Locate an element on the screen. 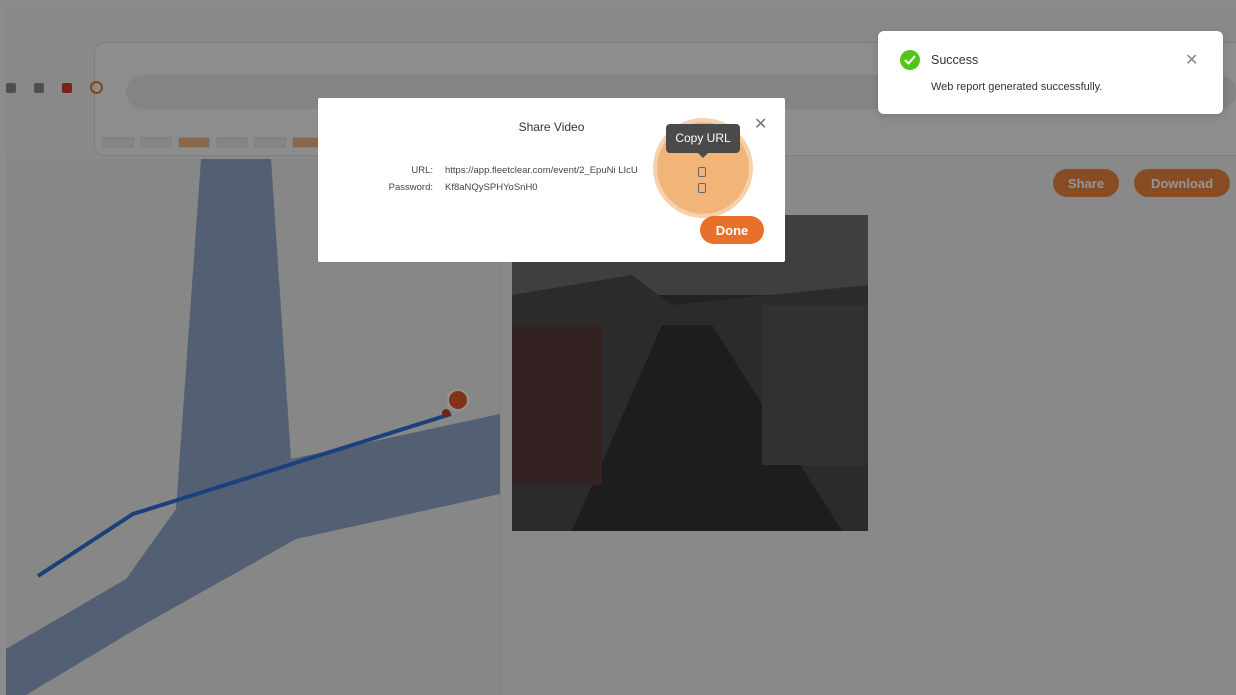 The image size is (1236, 695). toast-close-icon: ✕ is located at coordinates (1191, 60).